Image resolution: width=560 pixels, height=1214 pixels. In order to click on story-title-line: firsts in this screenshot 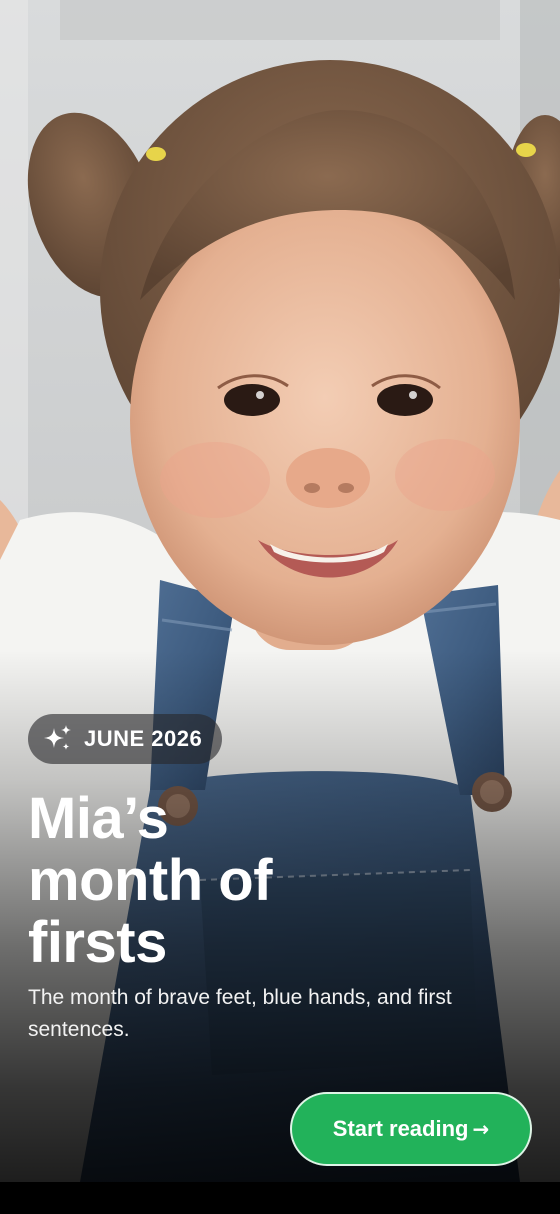, I will do `click(97, 942)`.